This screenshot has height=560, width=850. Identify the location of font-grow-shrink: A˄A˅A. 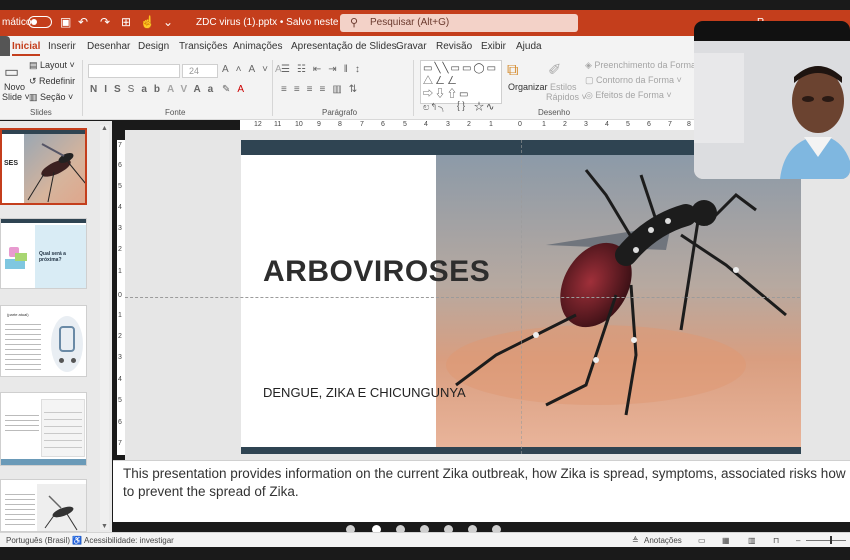
(255, 69).